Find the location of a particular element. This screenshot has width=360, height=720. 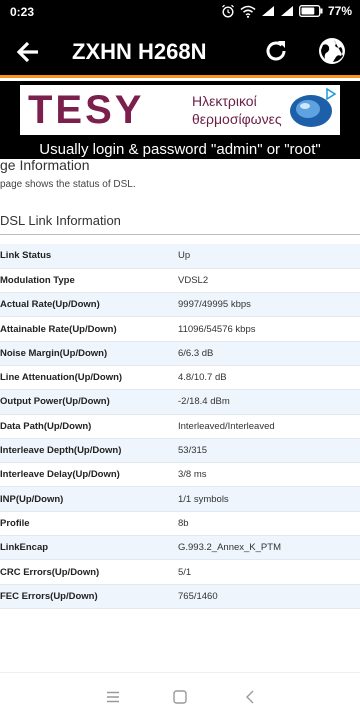

row-value: 11096/54576 kbps is located at coordinates (269, 329).